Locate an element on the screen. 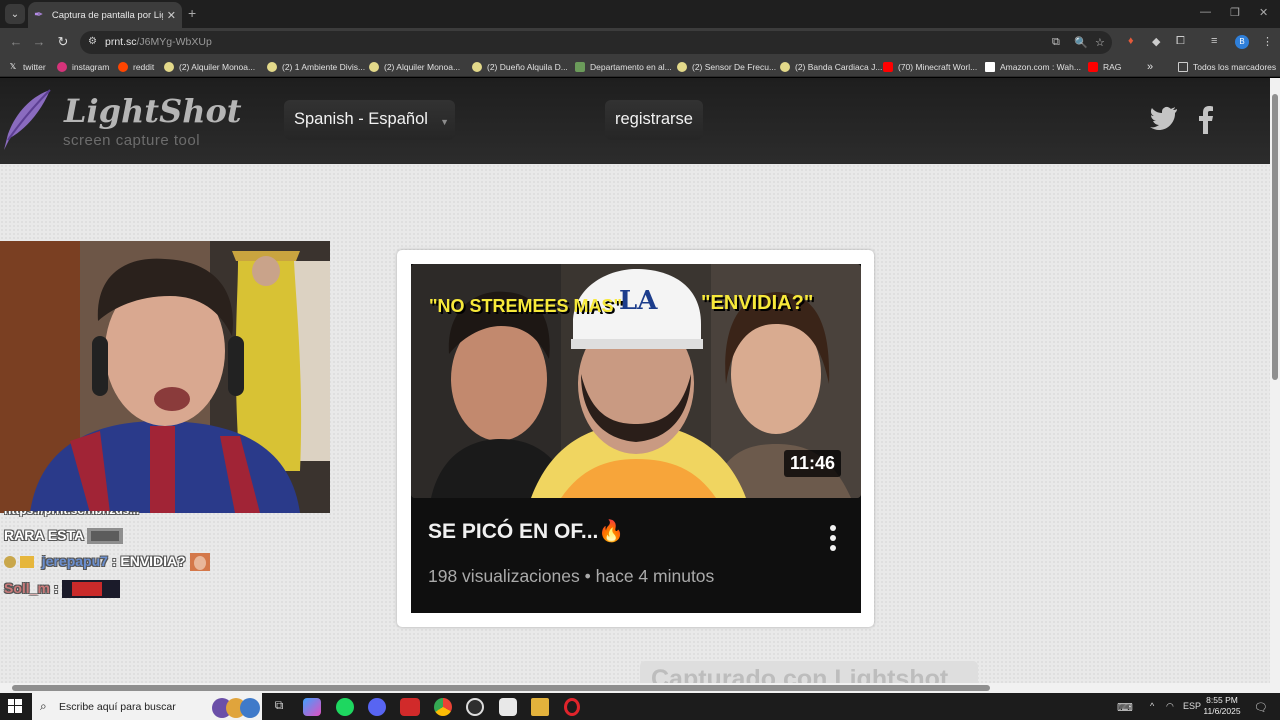  video-meta: 198 visualizaciones • hace 4 minutos is located at coordinates (571, 576).